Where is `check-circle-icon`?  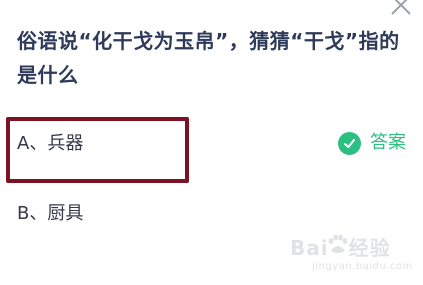
check-circle-icon is located at coordinates (349, 143).